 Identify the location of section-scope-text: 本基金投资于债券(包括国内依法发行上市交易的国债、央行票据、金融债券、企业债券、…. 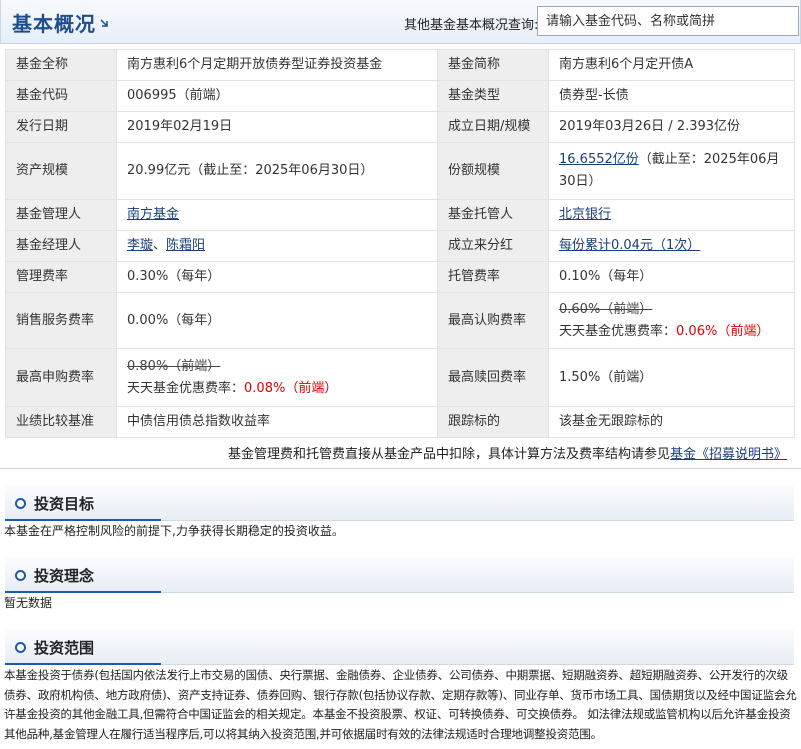
(400, 704).